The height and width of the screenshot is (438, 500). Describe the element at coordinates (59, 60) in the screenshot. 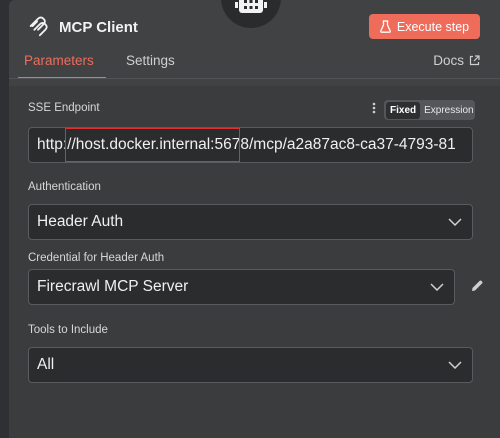

I see `tab-parameters: Parameters` at that location.